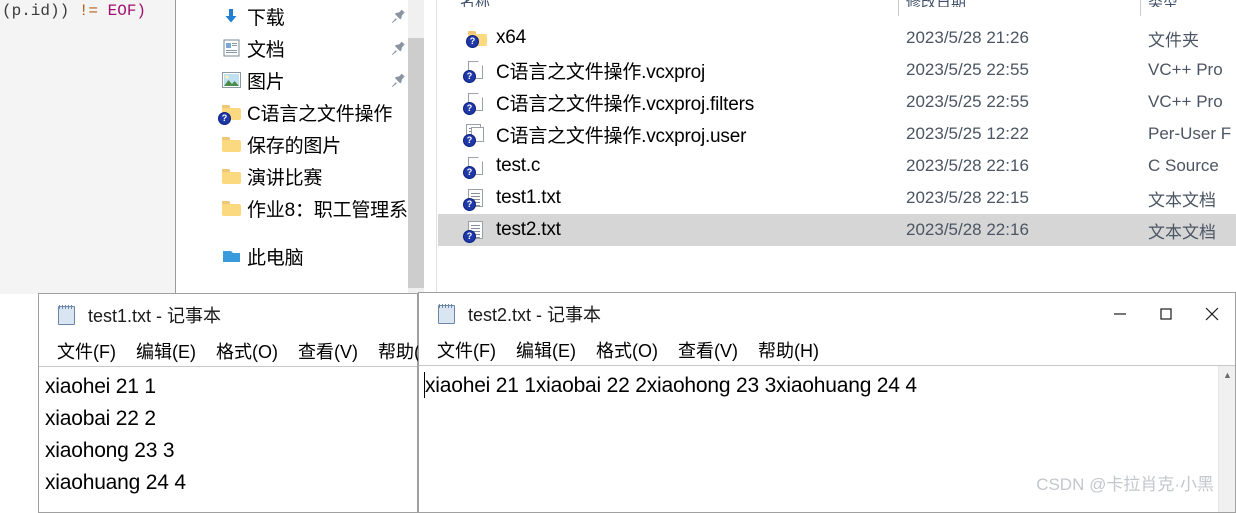  I want to click on text-caret, so click(424, 385).